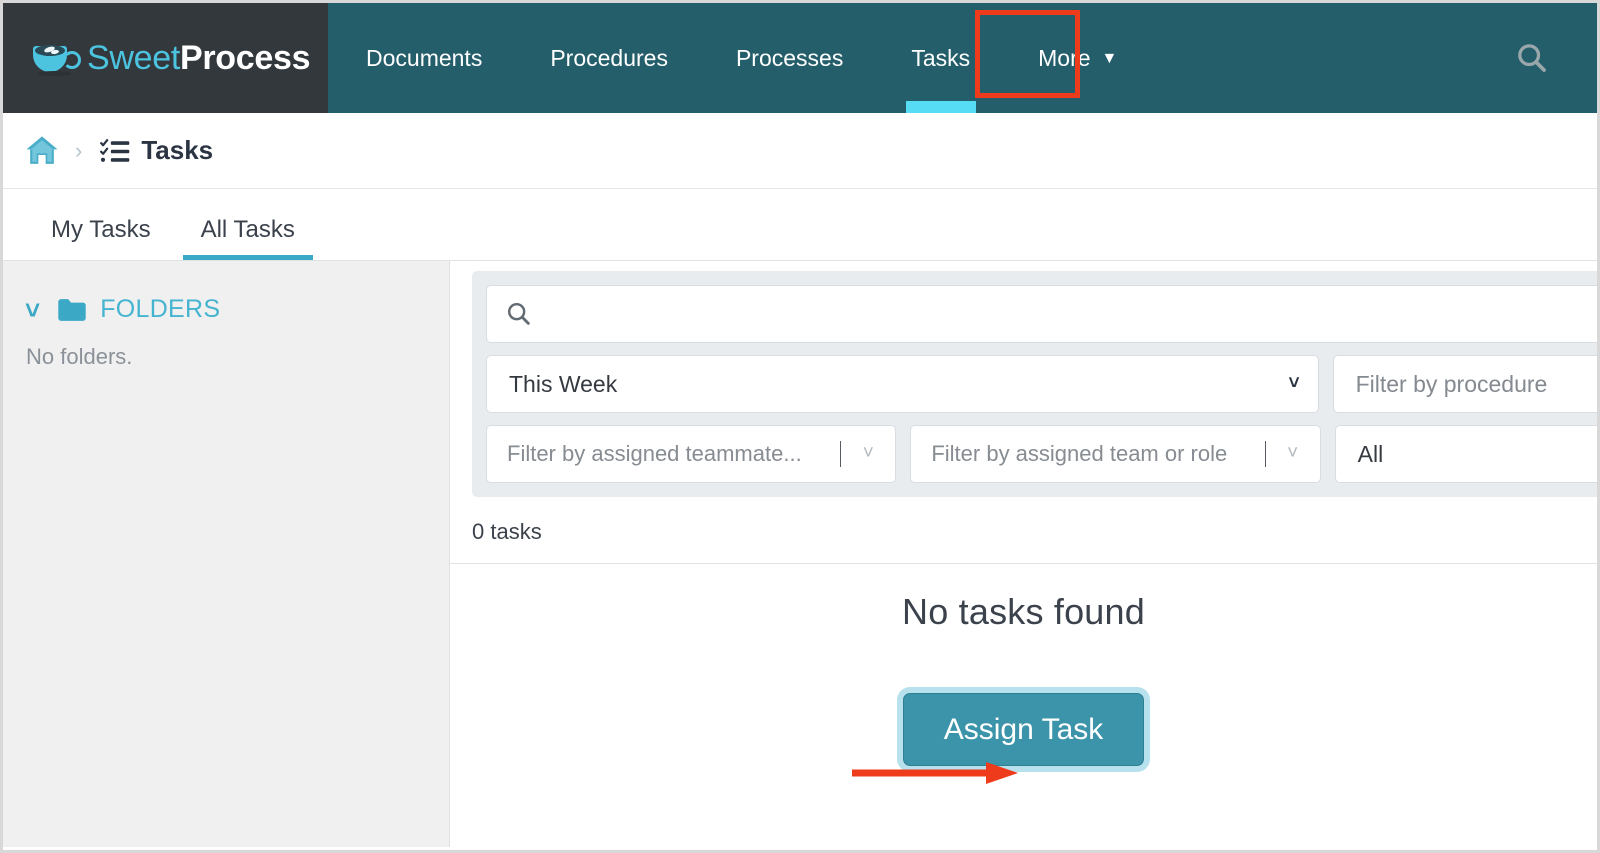  I want to click on tab-my-tasks: My Tasks, so click(101, 238).